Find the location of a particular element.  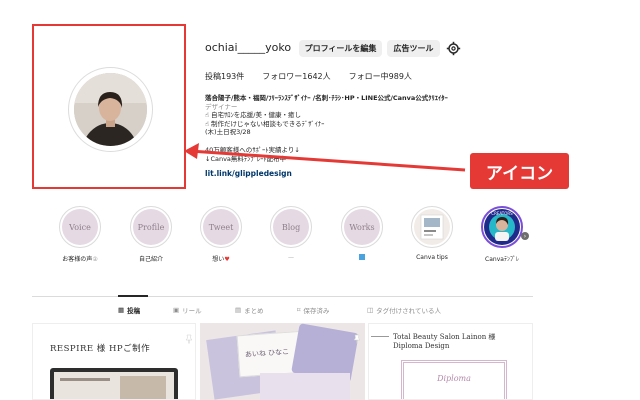

tabs-divider is located at coordinates (282, 296).